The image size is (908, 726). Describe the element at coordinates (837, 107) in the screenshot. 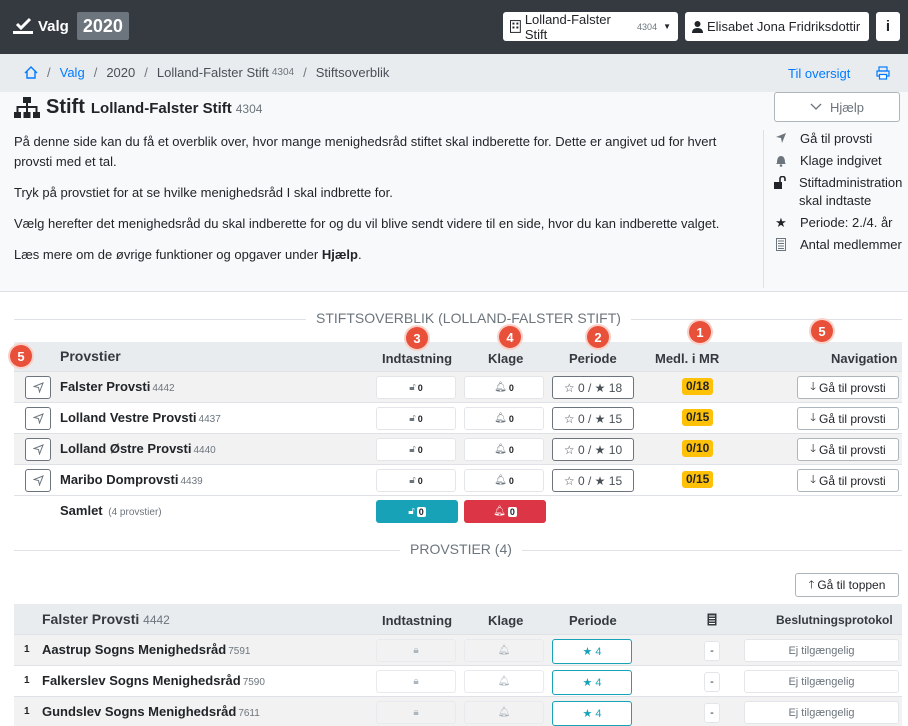

I see `help-toggle-button: Hjælp` at that location.